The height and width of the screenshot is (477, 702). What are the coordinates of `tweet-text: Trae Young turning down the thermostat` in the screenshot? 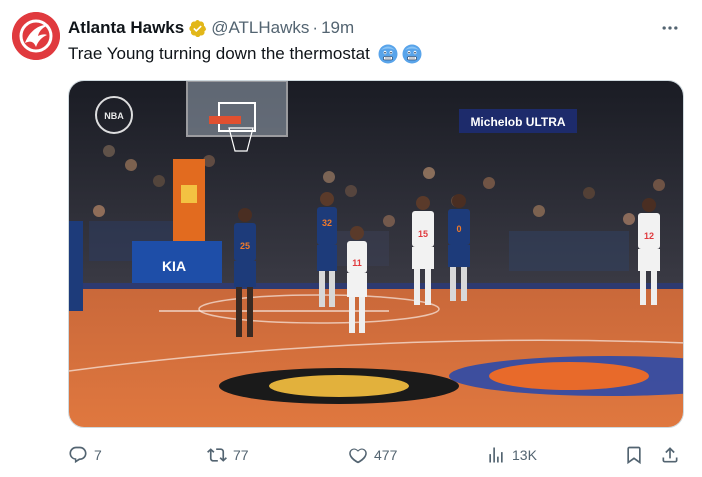 It's located at (245, 54).